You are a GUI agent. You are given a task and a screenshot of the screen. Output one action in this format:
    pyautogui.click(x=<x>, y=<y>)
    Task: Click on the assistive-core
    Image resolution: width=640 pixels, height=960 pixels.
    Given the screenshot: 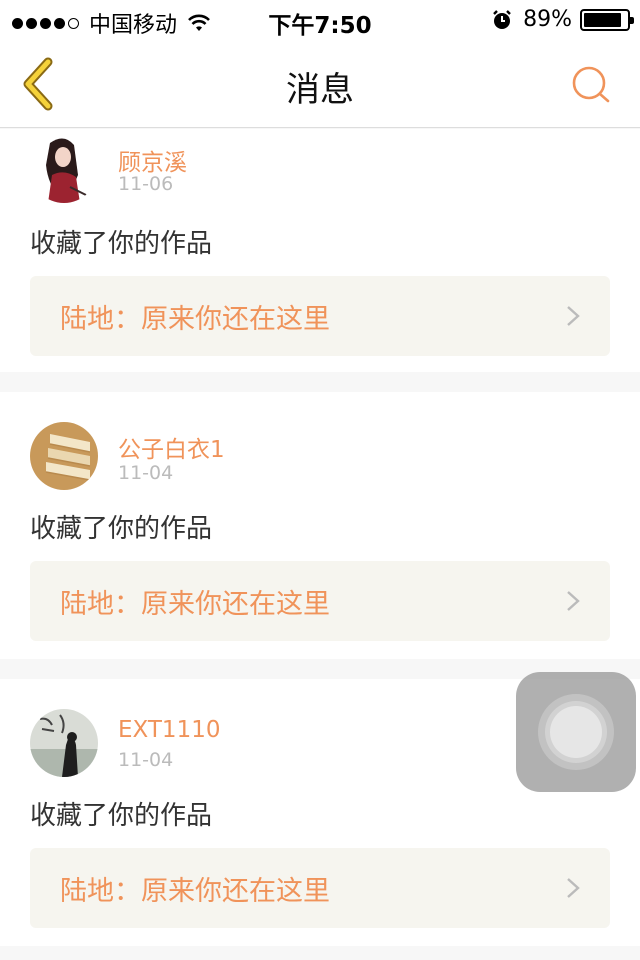 What is the action you would take?
    pyautogui.click(x=576, y=732)
    